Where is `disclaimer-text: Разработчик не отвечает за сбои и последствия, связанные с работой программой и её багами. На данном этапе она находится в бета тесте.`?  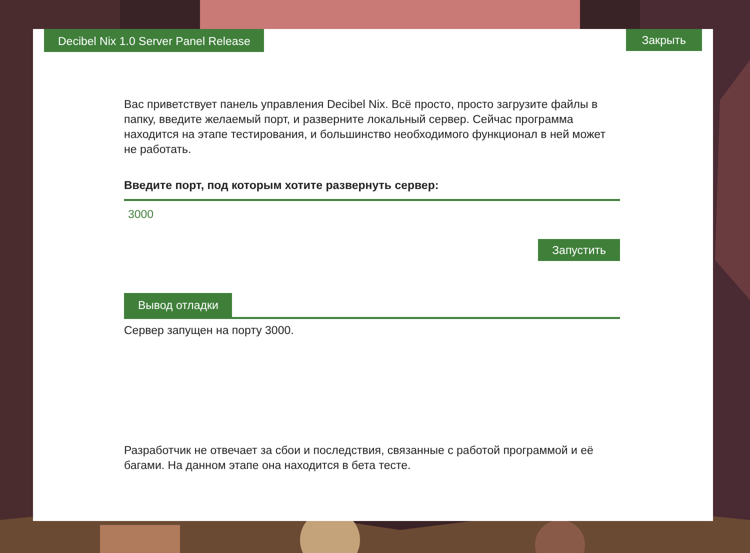
disclaimer-text: Разработчик не отвечает за сбои и последствия, связанные с работой программой и её багами. На данном этапе она находится в бета тесте. is located at coordinates (359, 459).